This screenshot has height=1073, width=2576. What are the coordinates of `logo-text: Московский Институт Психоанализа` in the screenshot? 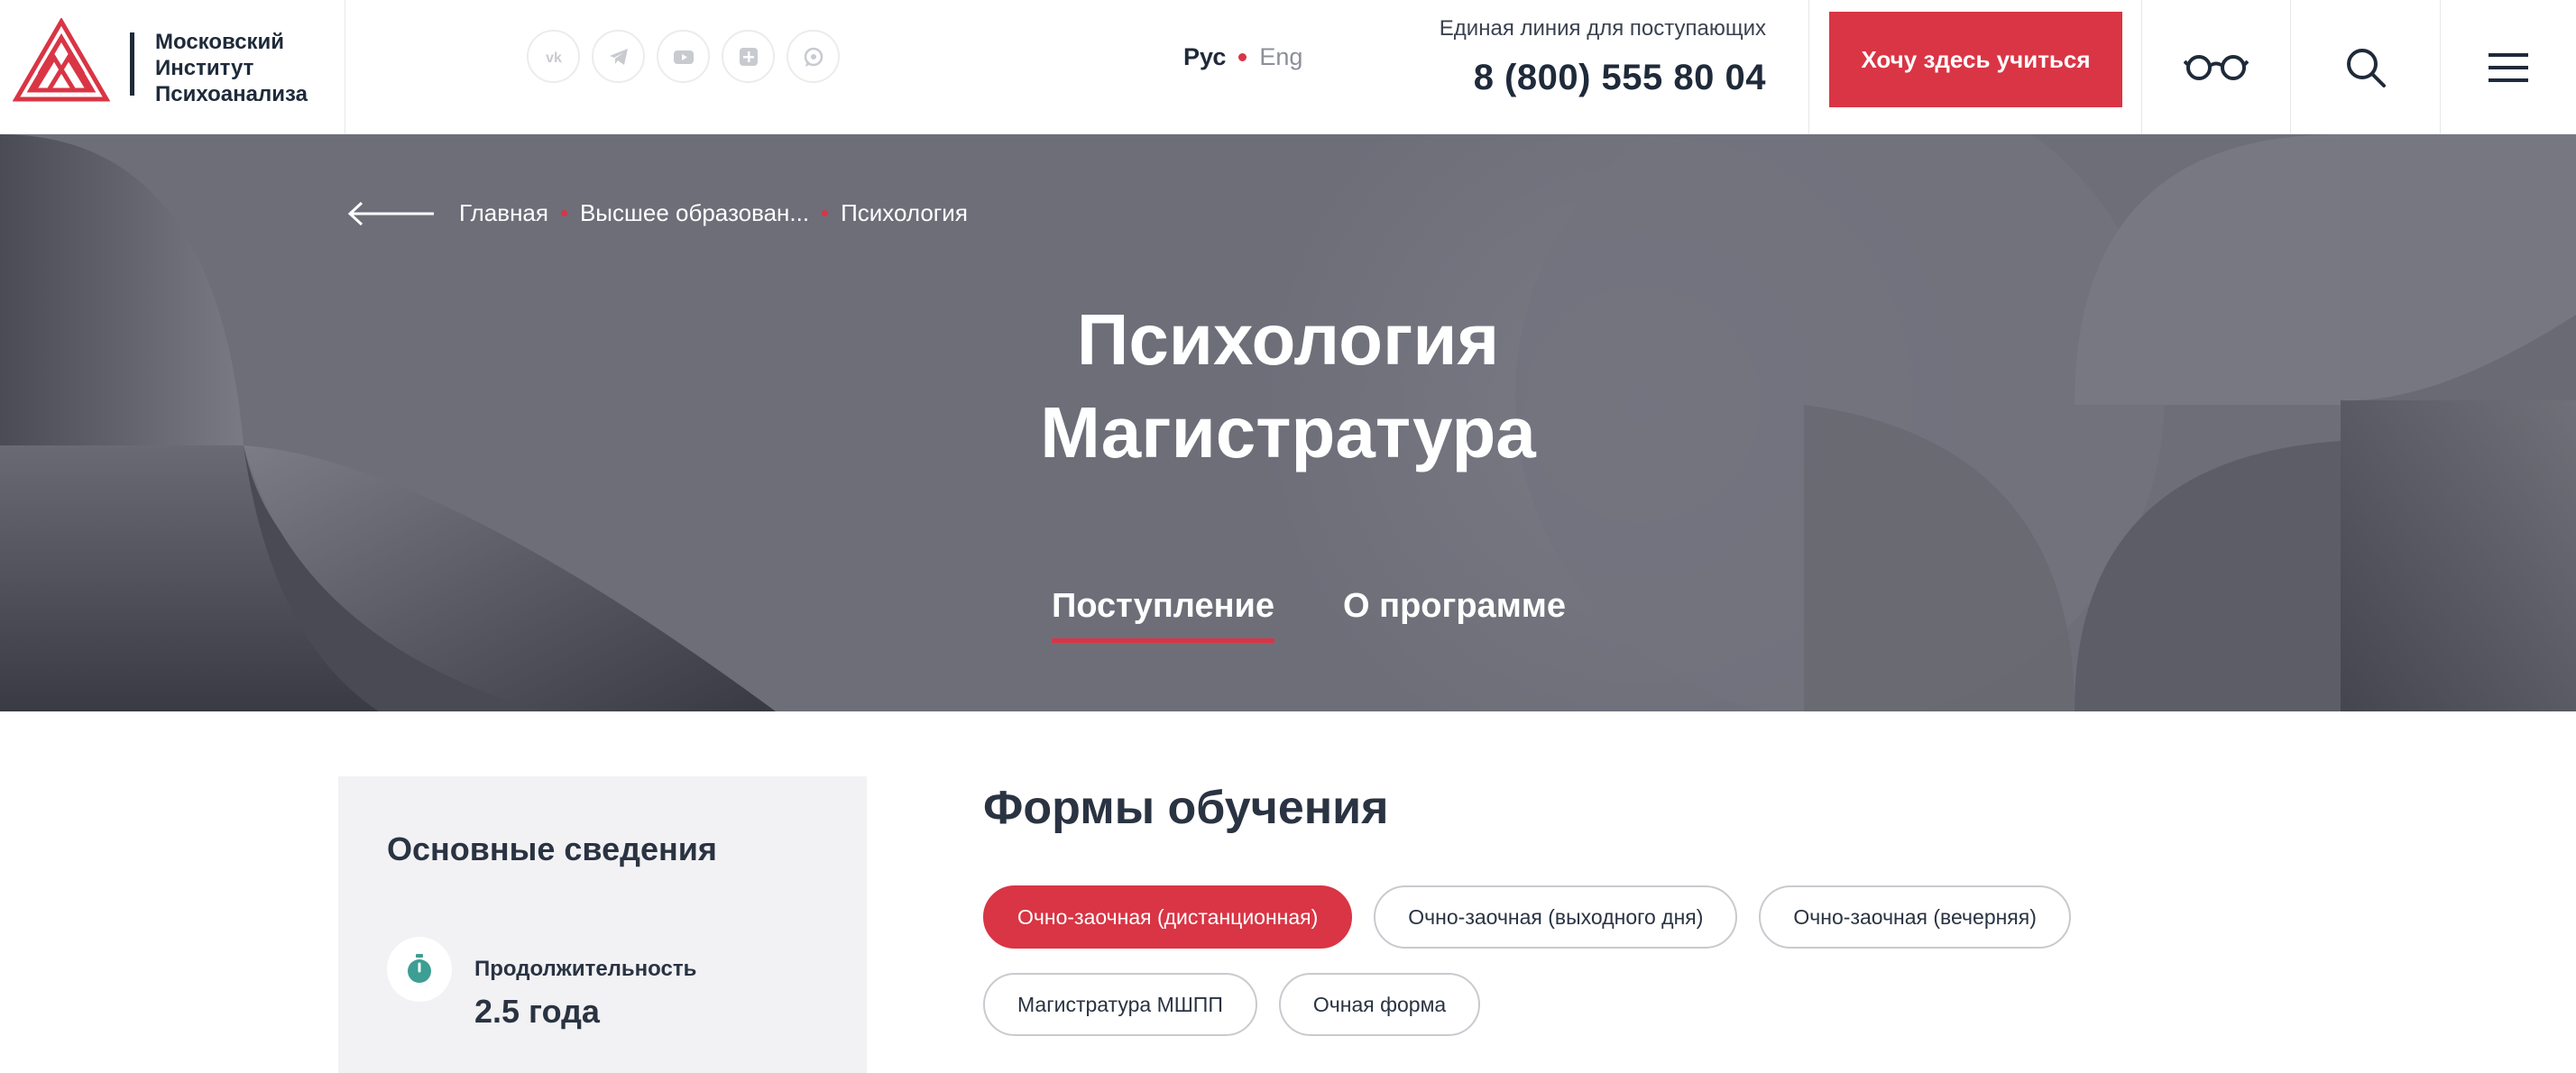 It's located at (231, 68).